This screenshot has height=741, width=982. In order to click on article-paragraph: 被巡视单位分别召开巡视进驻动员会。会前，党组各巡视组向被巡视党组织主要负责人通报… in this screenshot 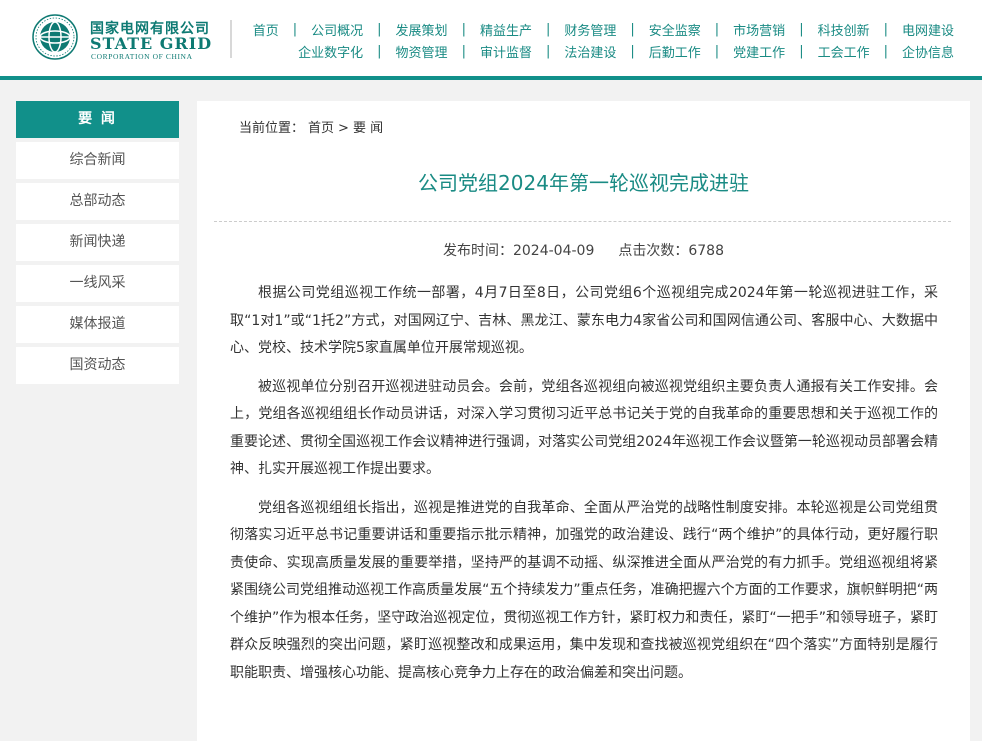, I will do `click(584, 428)`.